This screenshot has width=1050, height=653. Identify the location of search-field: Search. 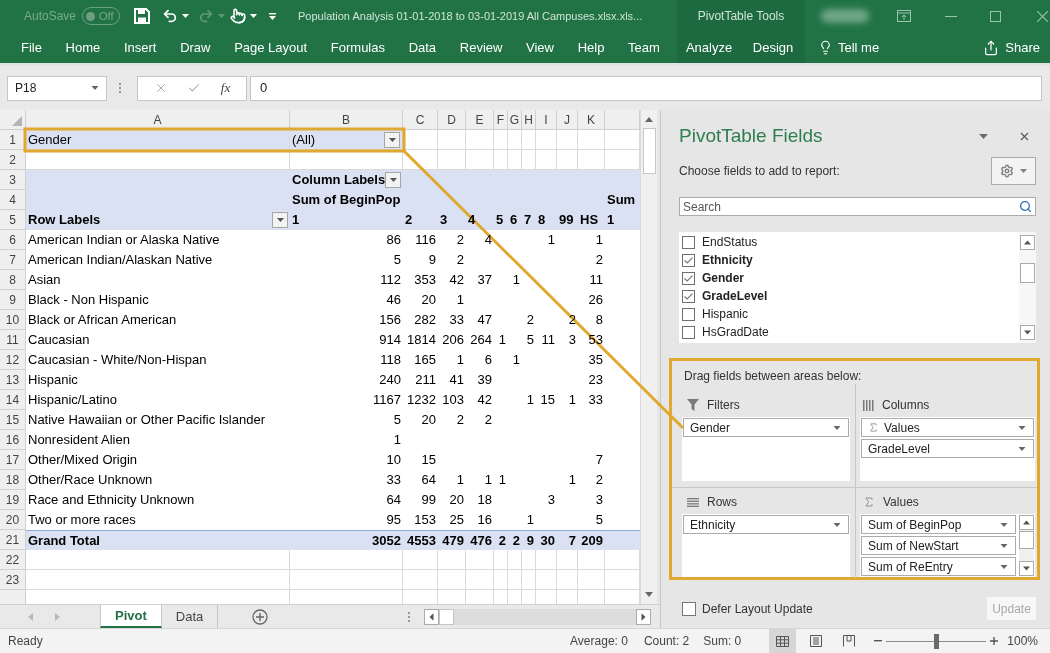
(857, 206).